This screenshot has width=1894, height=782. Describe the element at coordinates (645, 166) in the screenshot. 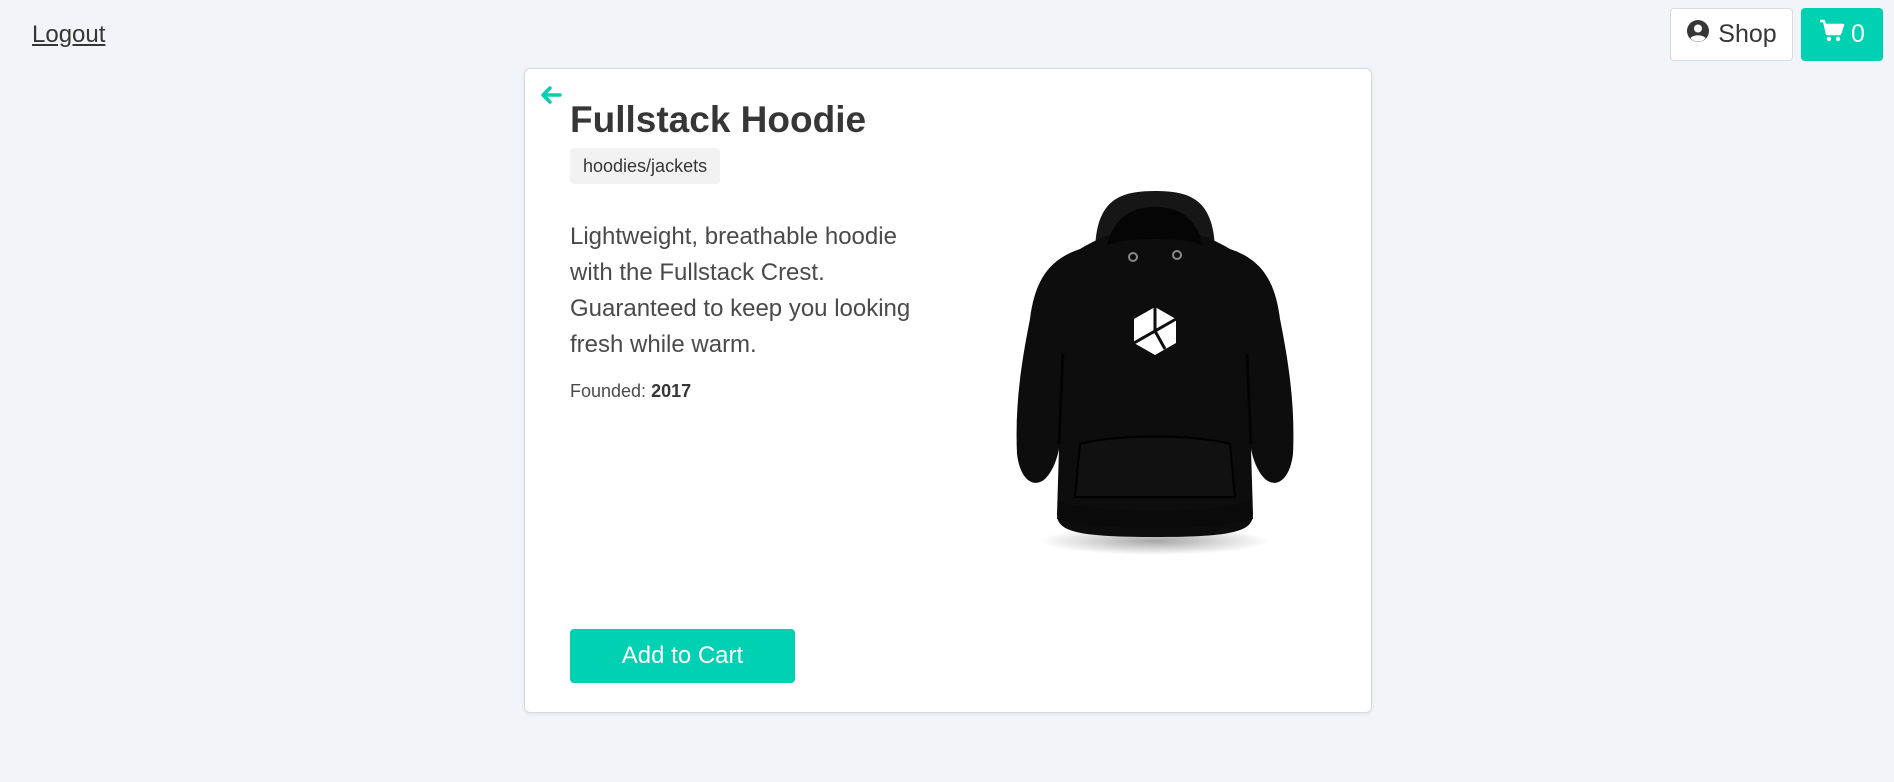

I see `category-tag: hoodies/jackets` at that location.